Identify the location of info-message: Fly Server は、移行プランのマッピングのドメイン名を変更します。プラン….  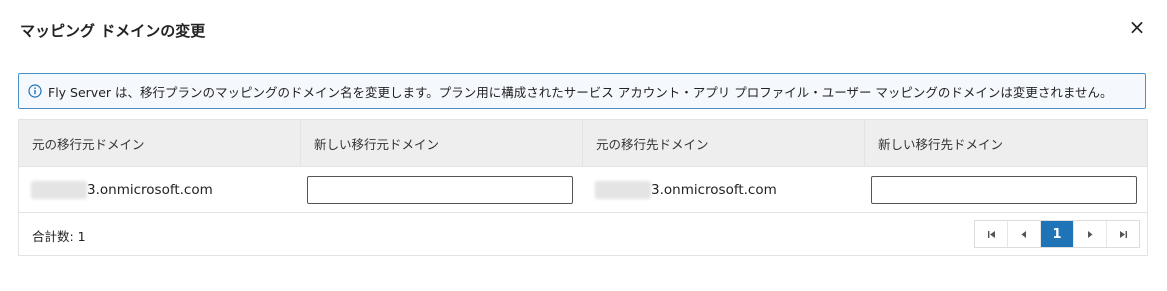
(580, 92).